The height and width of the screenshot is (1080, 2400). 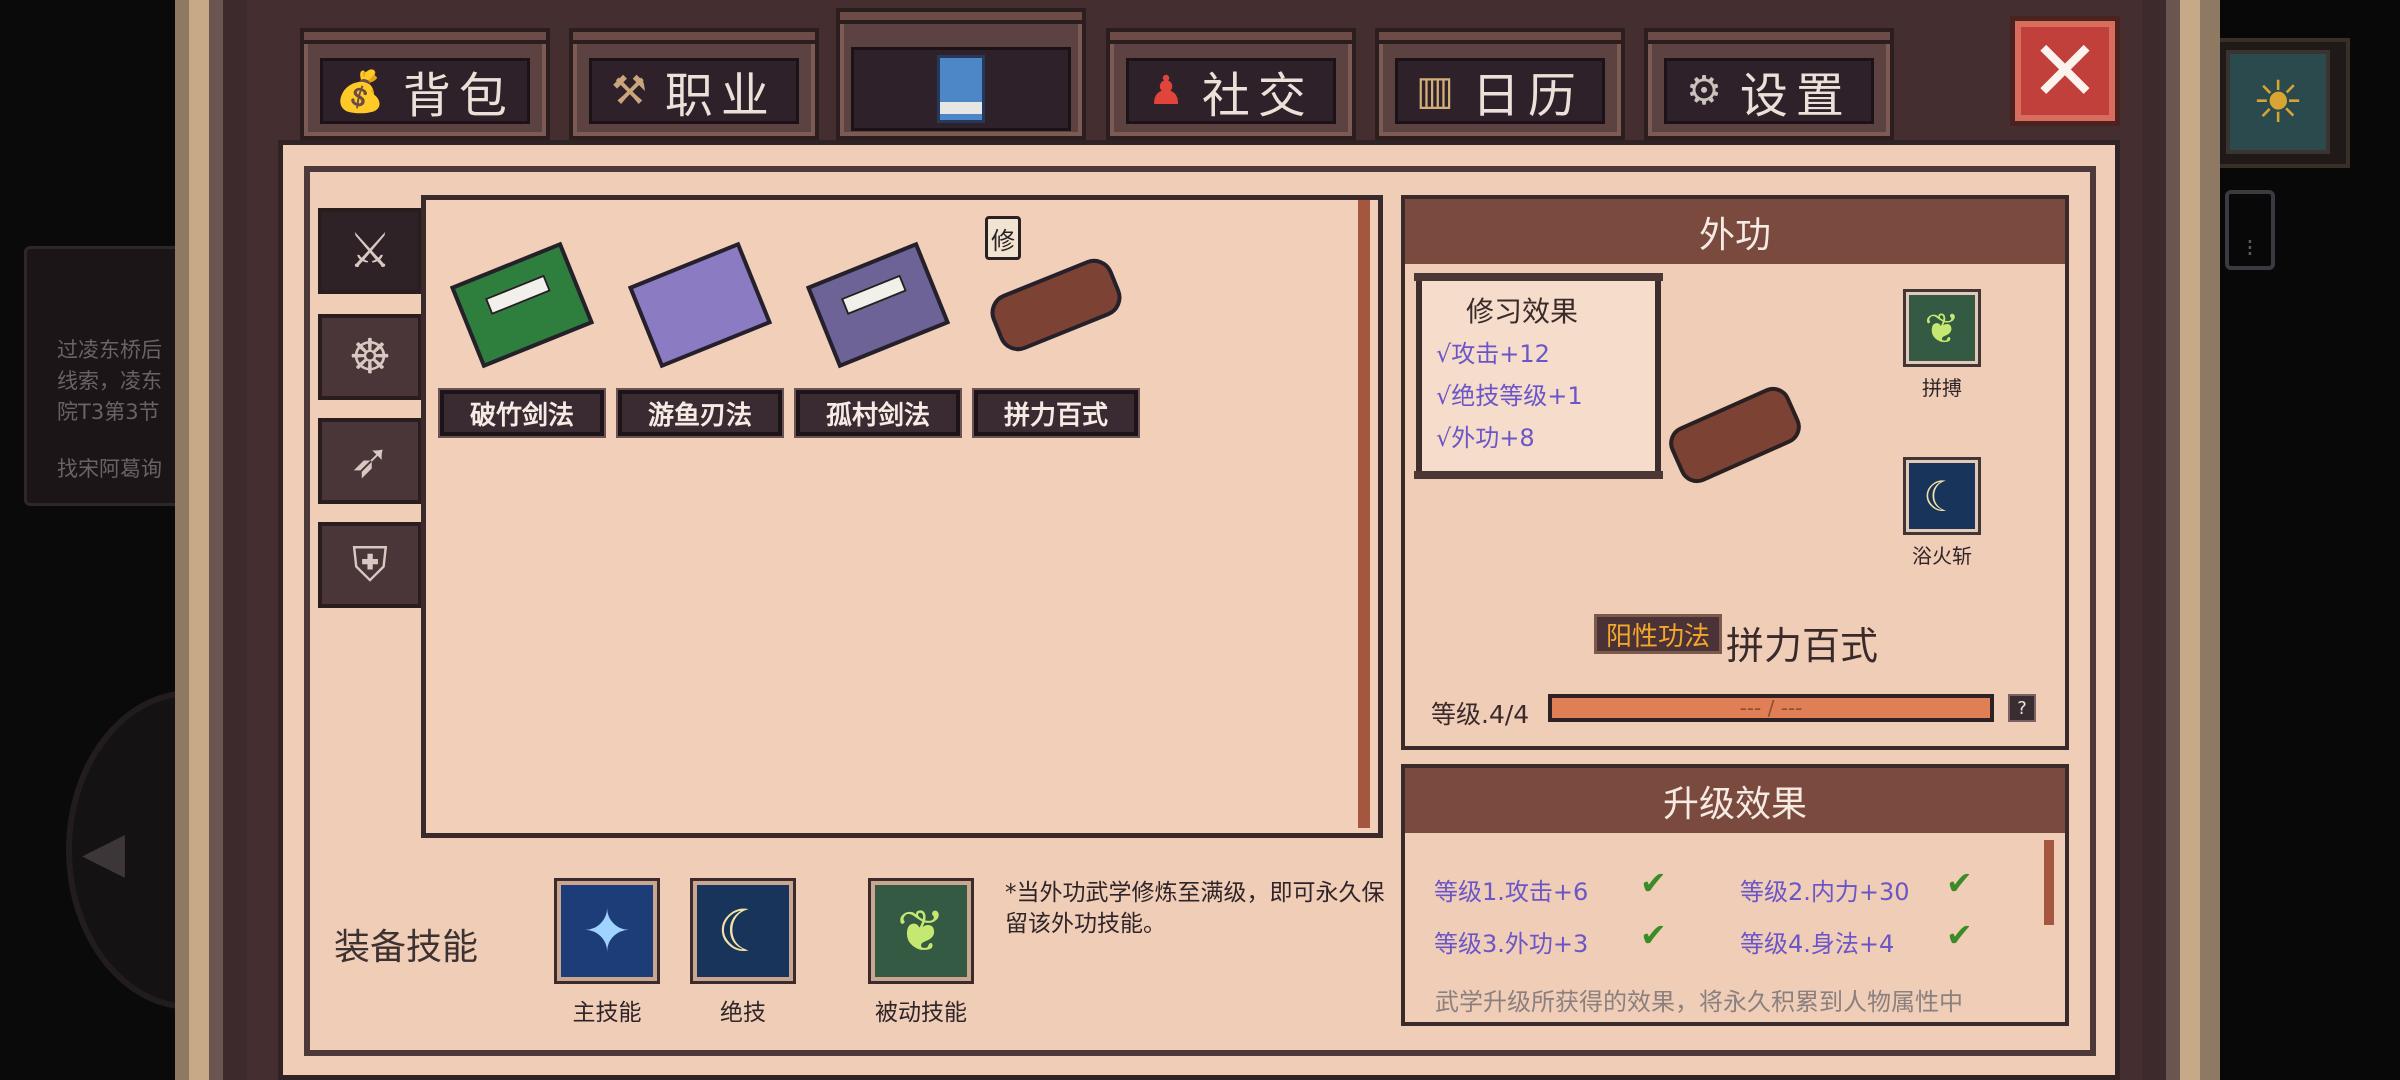 I want to click on scroll-book-icon, so click(x=1056, y=305).